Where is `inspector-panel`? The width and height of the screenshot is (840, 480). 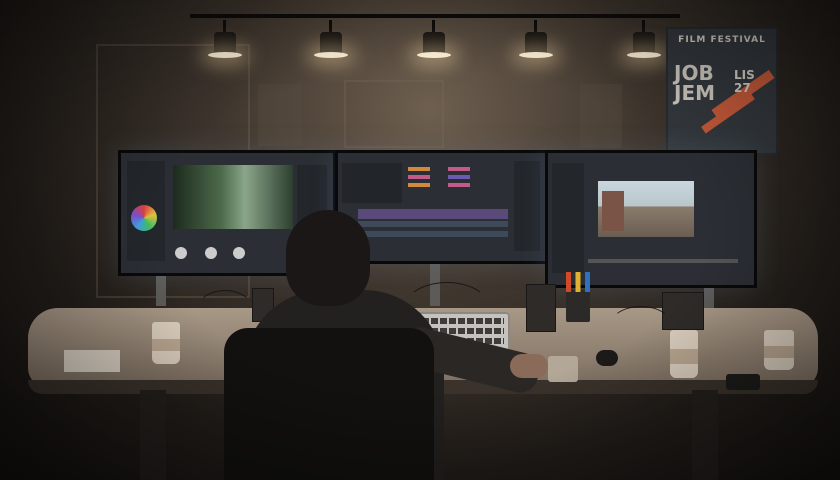 inspector-panel is located at coordinates (527, 206).